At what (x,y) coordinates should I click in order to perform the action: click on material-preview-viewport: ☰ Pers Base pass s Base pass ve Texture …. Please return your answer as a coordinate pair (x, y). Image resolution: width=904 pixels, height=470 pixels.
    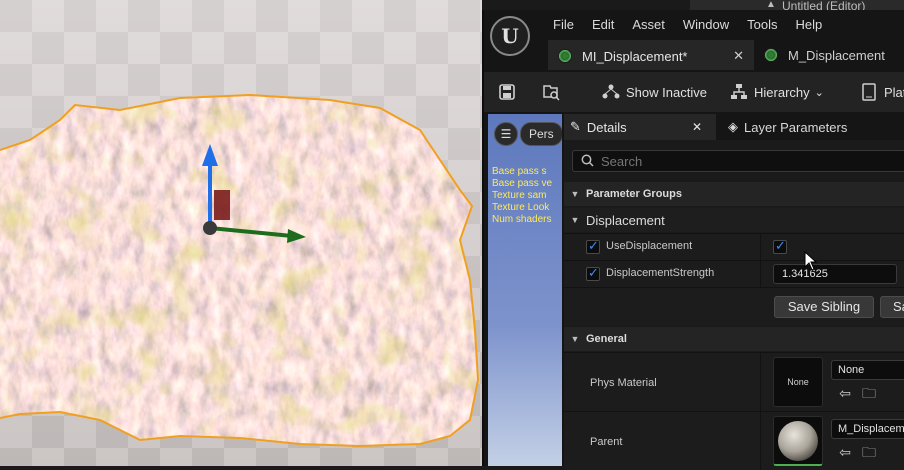
    Looking at the image, I should click on (525, 290).